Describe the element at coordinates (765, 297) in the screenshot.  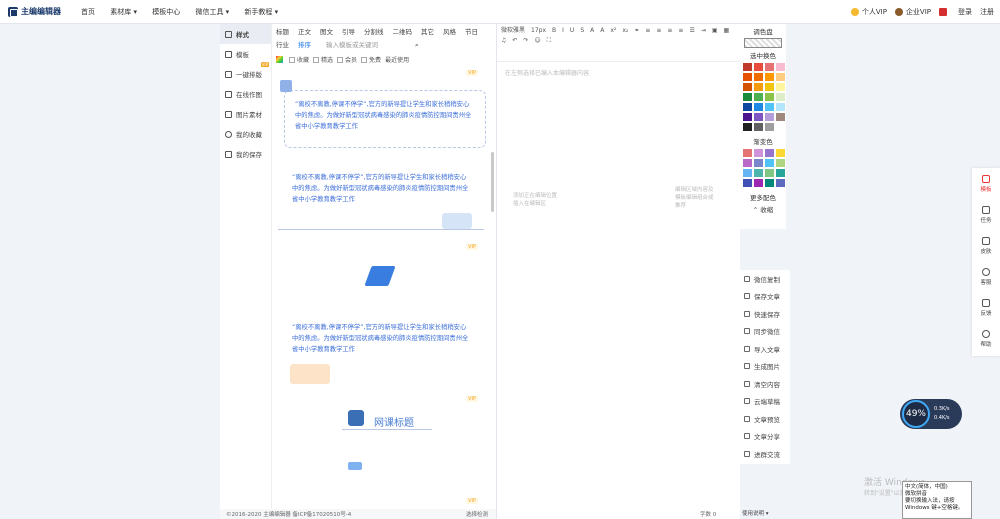
I see `save-article-button: 保存文章` at that location.